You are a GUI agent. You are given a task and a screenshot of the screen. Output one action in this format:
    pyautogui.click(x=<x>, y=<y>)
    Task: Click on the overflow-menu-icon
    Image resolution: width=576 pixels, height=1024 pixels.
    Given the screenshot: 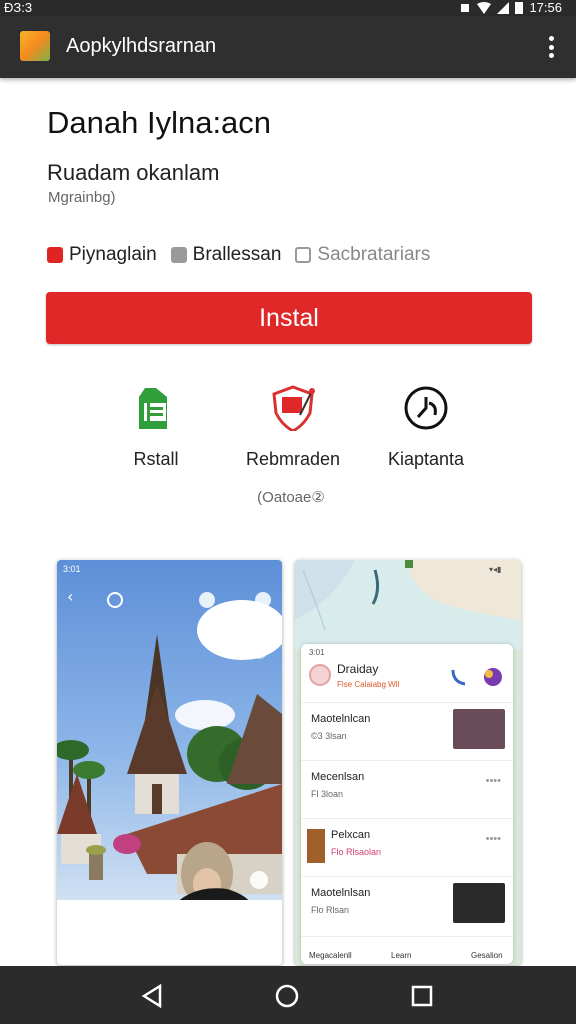 What is the action you would take?
    pyautogui.click(x=551, y=47)
    